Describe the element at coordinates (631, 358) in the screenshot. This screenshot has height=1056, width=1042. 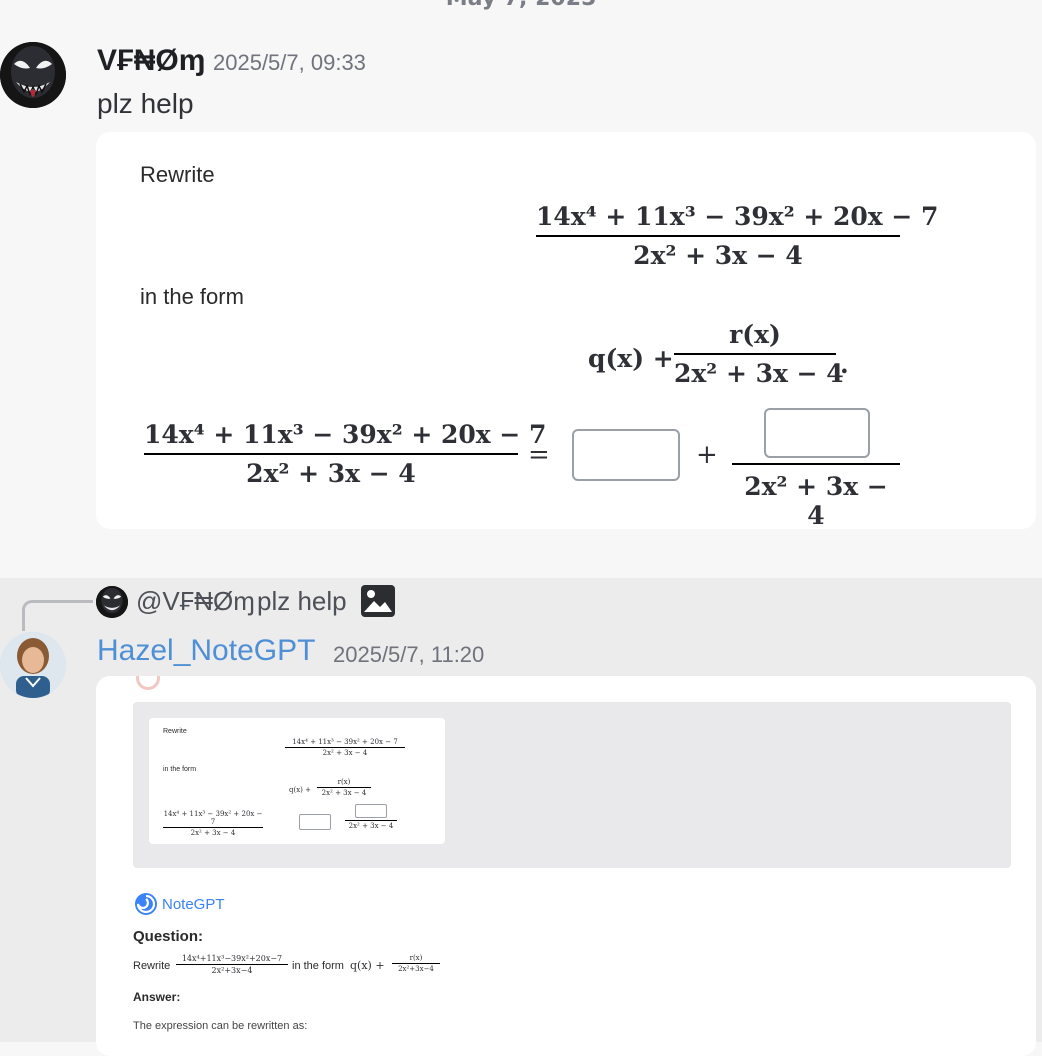
I see `form-prefix: q(x) +` at that location.